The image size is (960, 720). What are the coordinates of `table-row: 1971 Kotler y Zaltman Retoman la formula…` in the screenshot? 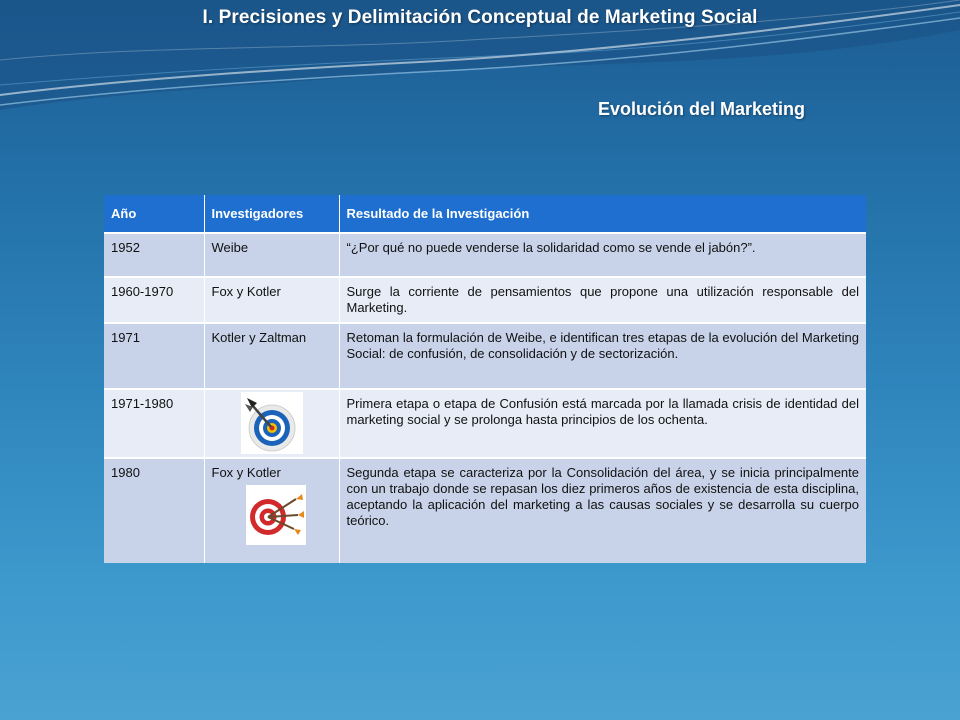 It's located at (485, 355).